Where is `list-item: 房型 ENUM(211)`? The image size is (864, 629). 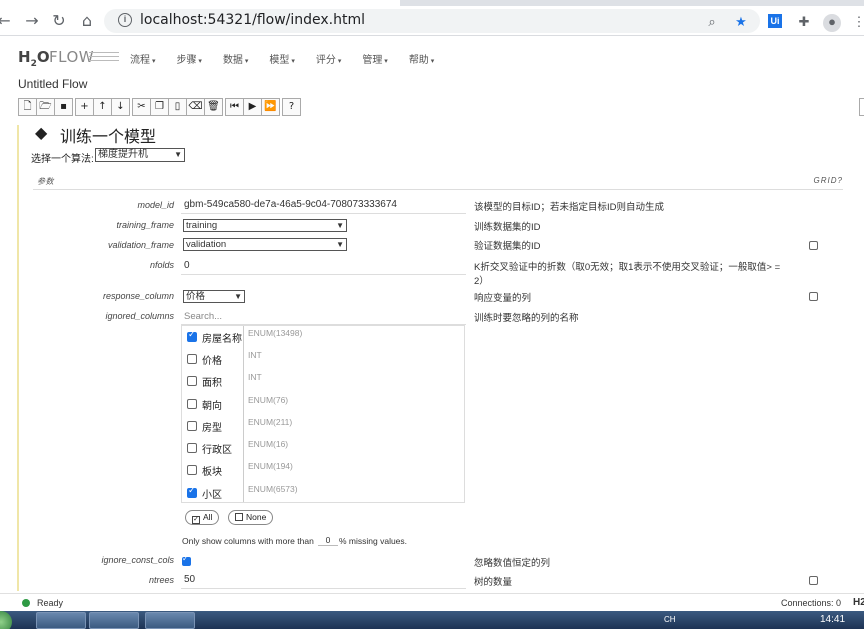 list-item: 房型 ENUM(211) is located at coordinates (323, 428).